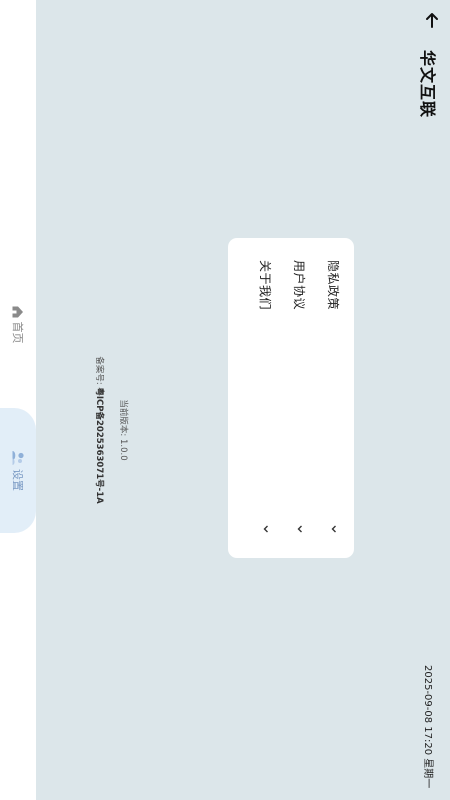 Image resolution: width=450 pixels, height=800 pixels. I want to click on nav-settings-label: 设置, so click(17, 480).